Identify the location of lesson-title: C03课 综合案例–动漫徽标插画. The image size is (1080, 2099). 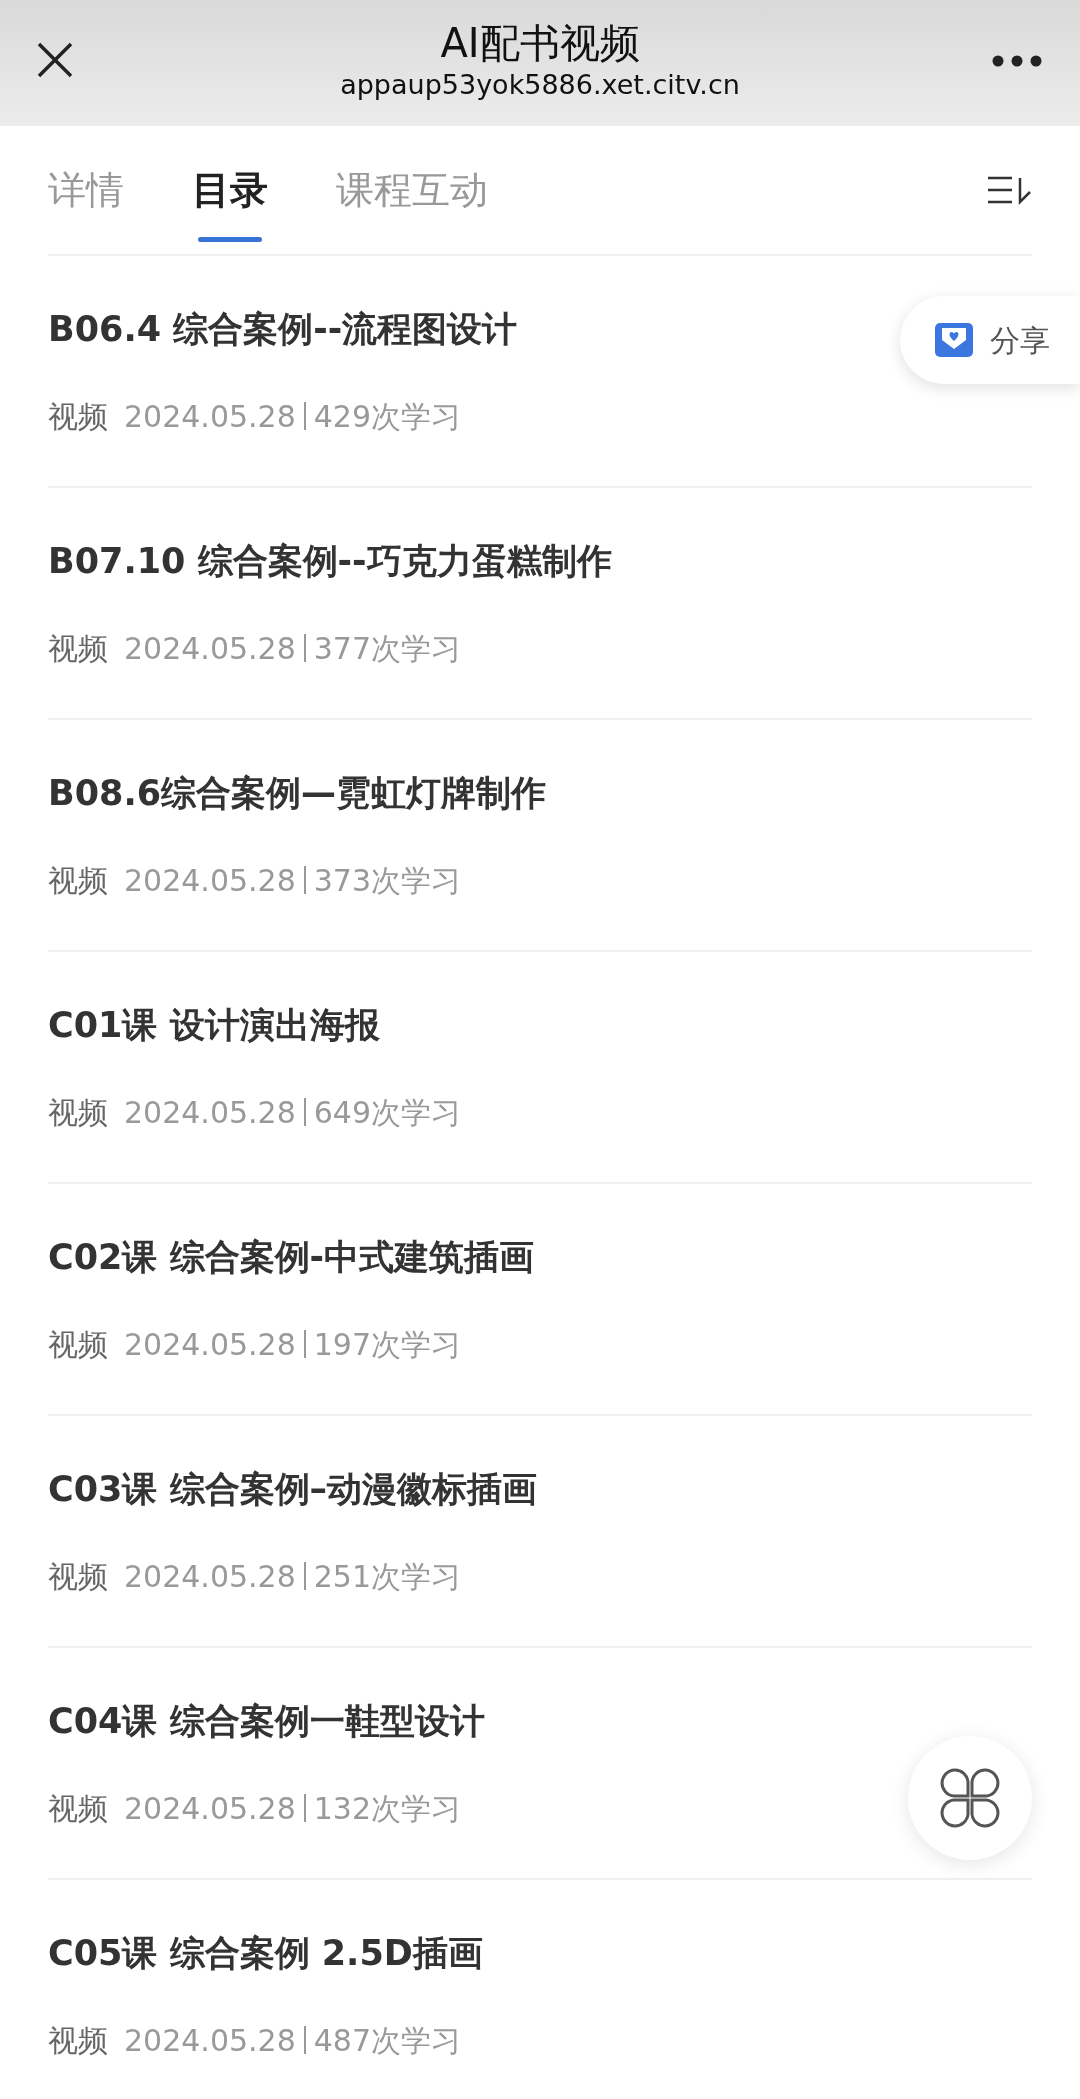
(293, 1489).